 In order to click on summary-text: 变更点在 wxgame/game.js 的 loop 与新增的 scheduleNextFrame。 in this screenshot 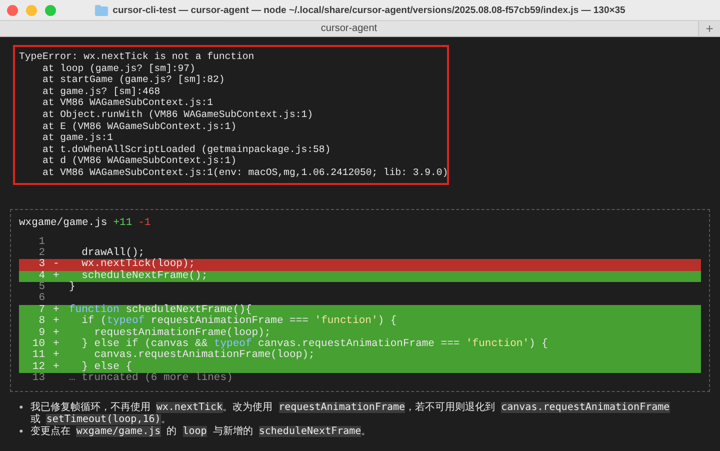, I will do `click(201, 432)`.